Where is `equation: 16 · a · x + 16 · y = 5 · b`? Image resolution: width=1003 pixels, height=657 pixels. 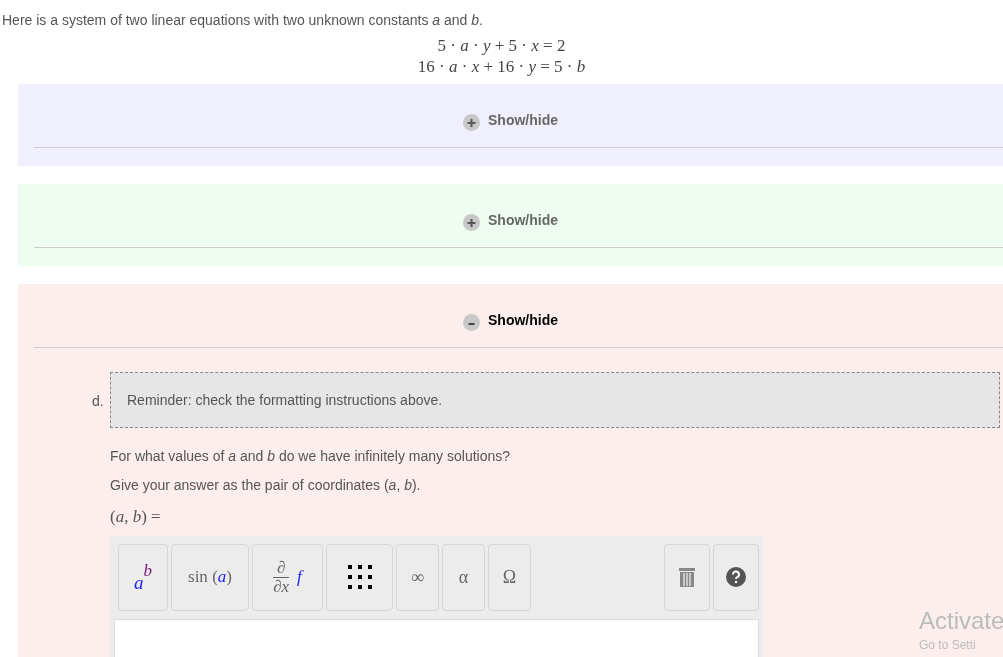
equation: 16 · a · x + 16 · y = 5 · b is located at coordinates (501, 66).